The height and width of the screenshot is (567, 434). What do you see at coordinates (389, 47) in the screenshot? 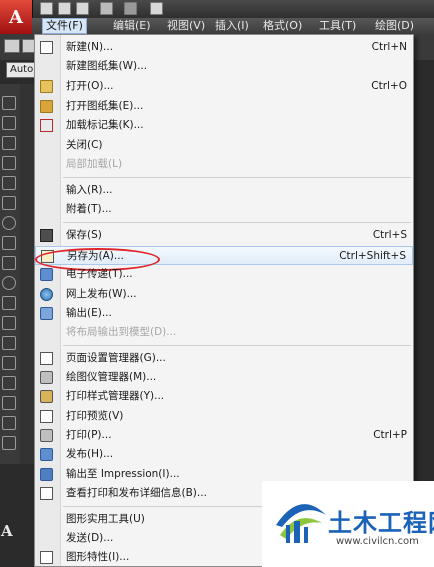
I see `menu-item-shortcut: Ctrl+N` at bounding box center [389, 47].